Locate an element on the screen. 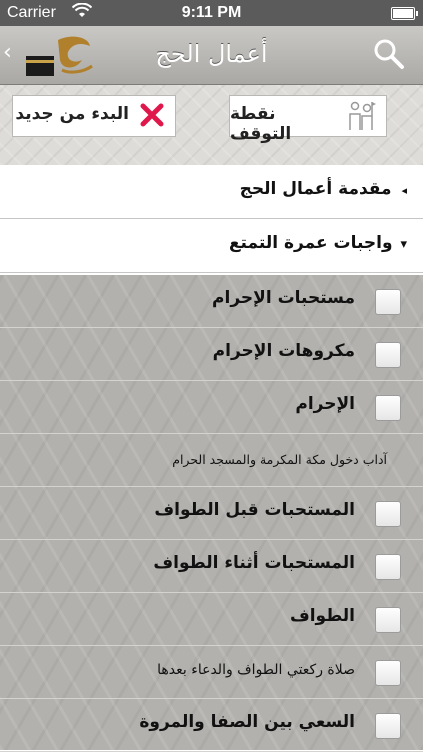  item-label: آداب دخول مكة المكرمة والمسجد الحرام is located at coordinates (279, 459).